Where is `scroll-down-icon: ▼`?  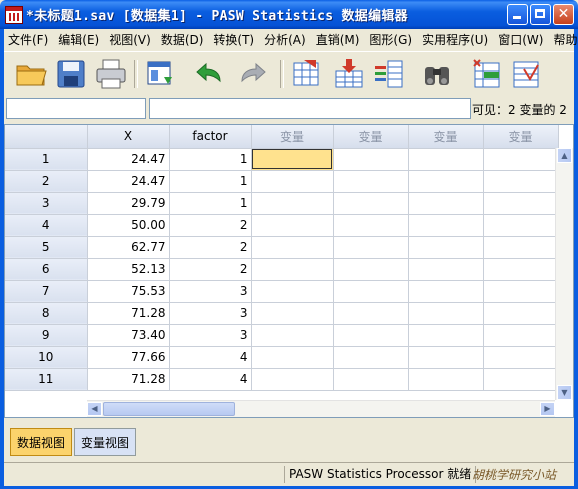 scroll-down-icon: ▼ is located at coordinates (564, 392).